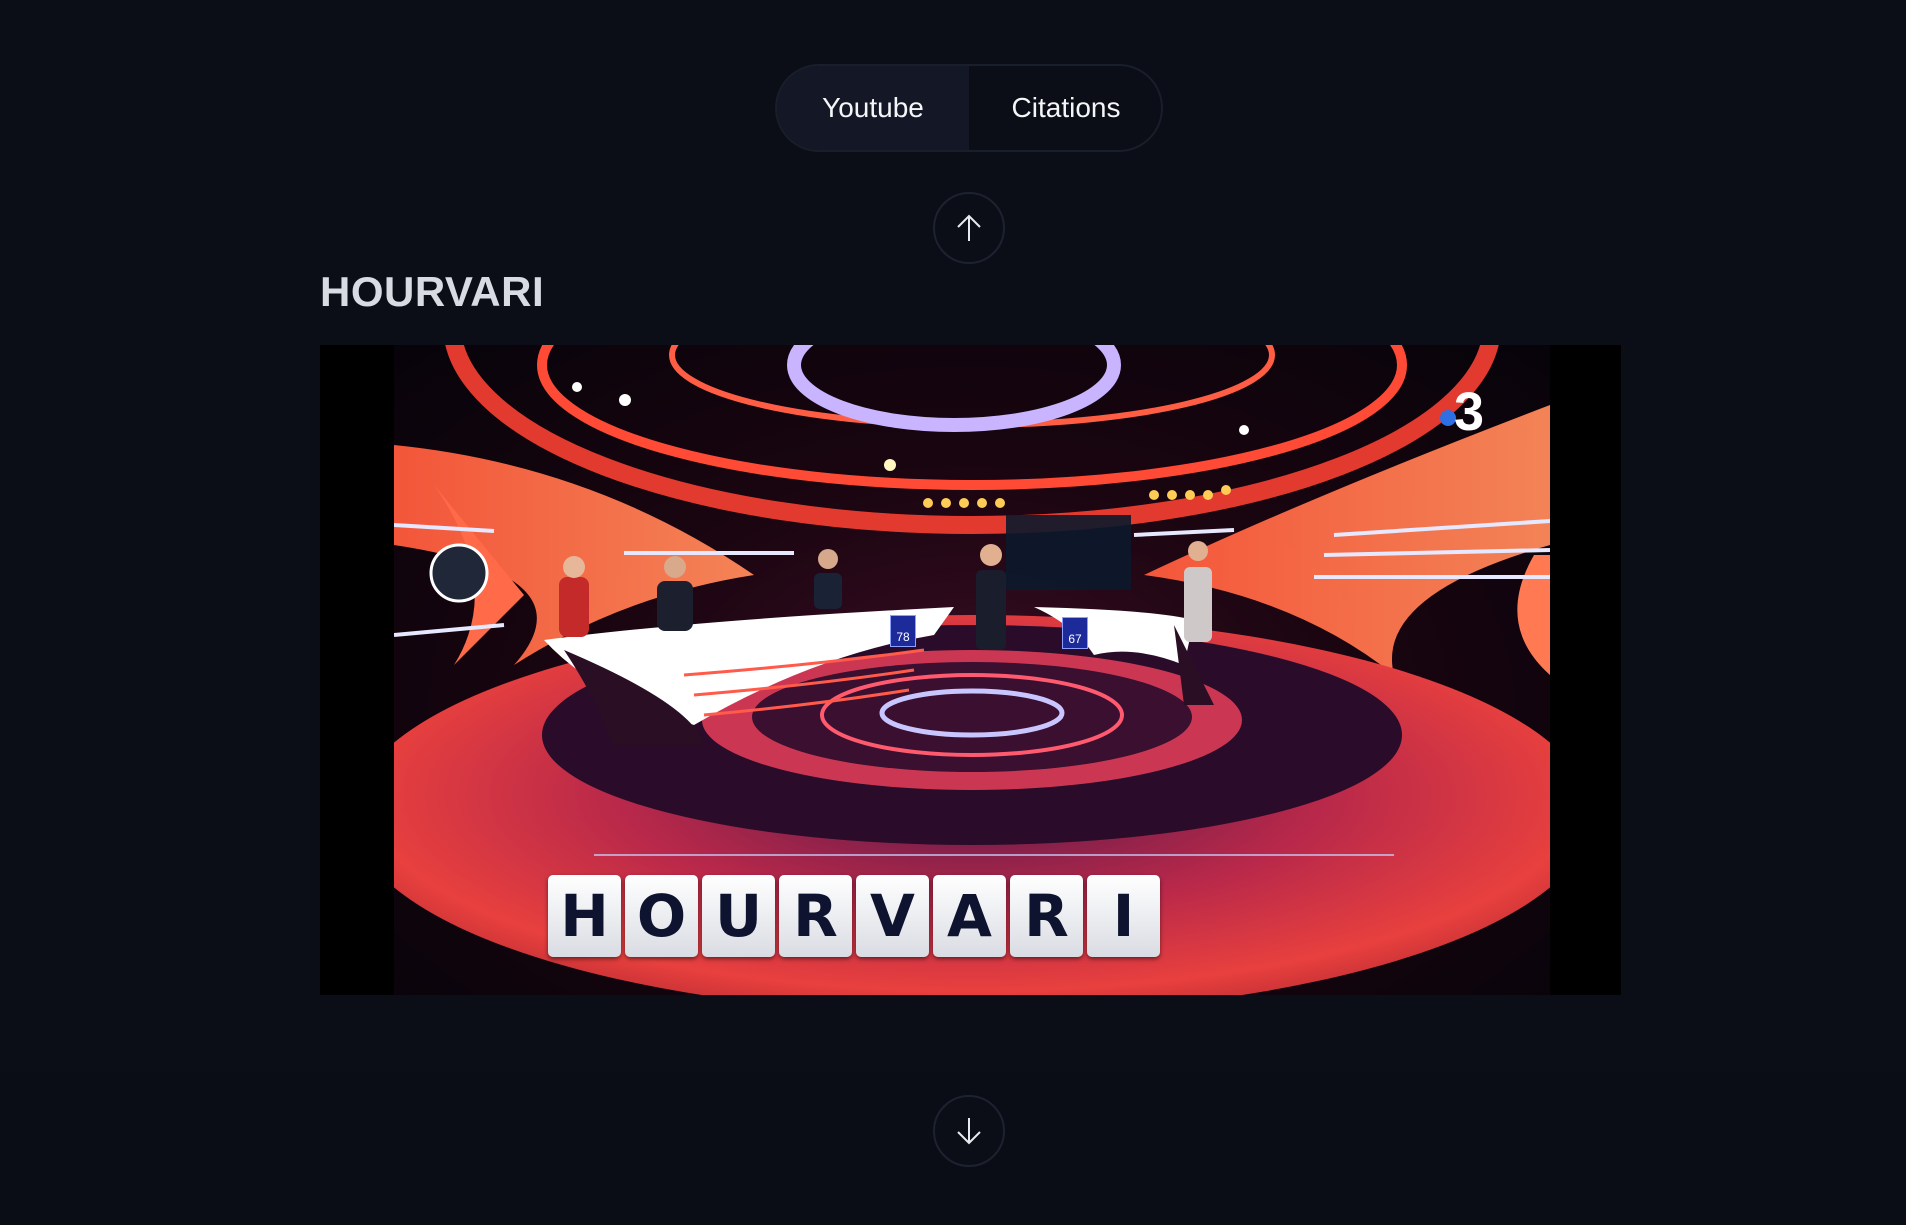 This screenshot has height=1225, width=1906. What do you see at coordinates (892, 916) in the screenshot?
I see `letter-tile: V` at bounding box center [892, 916].